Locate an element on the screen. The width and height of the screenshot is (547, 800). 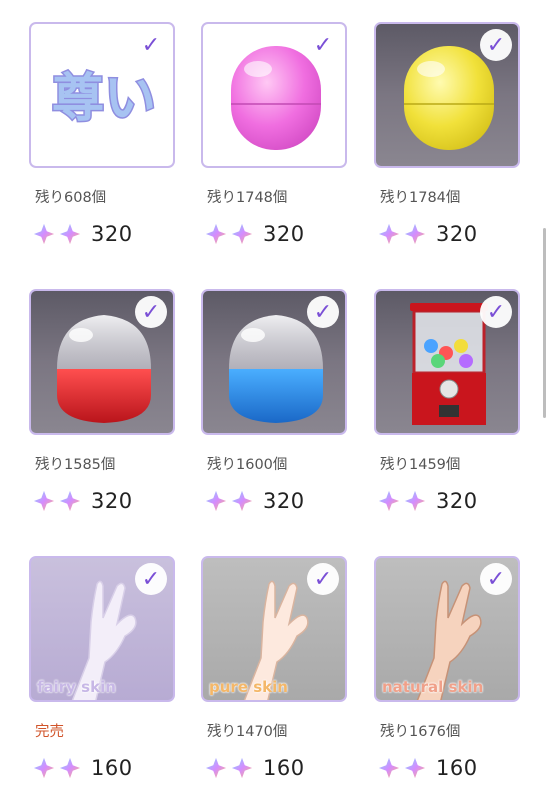
item-thumbnail: ✓ pure skin is located at coordinates (274, 629).